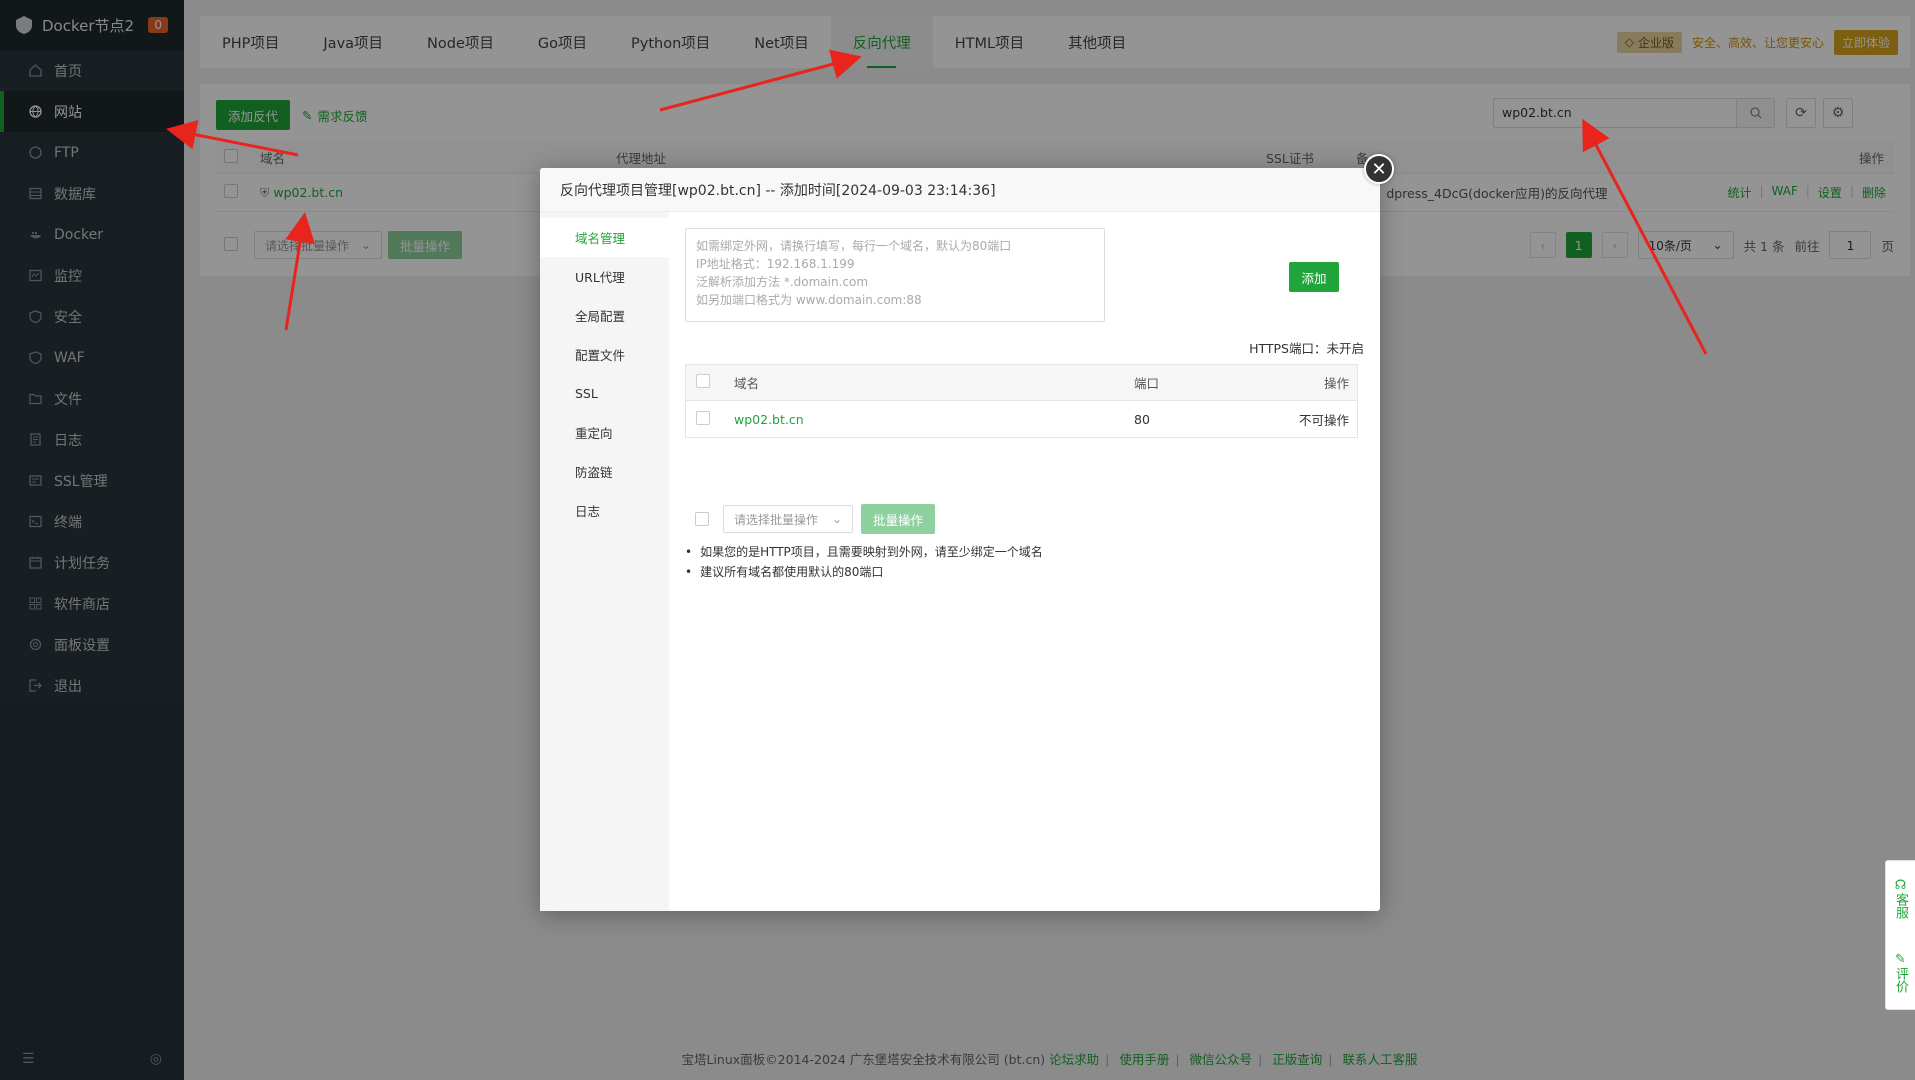  Describe the element at coordinates (1142, 419) in the screenshot. I see `domain-row-port: 80` at that location.